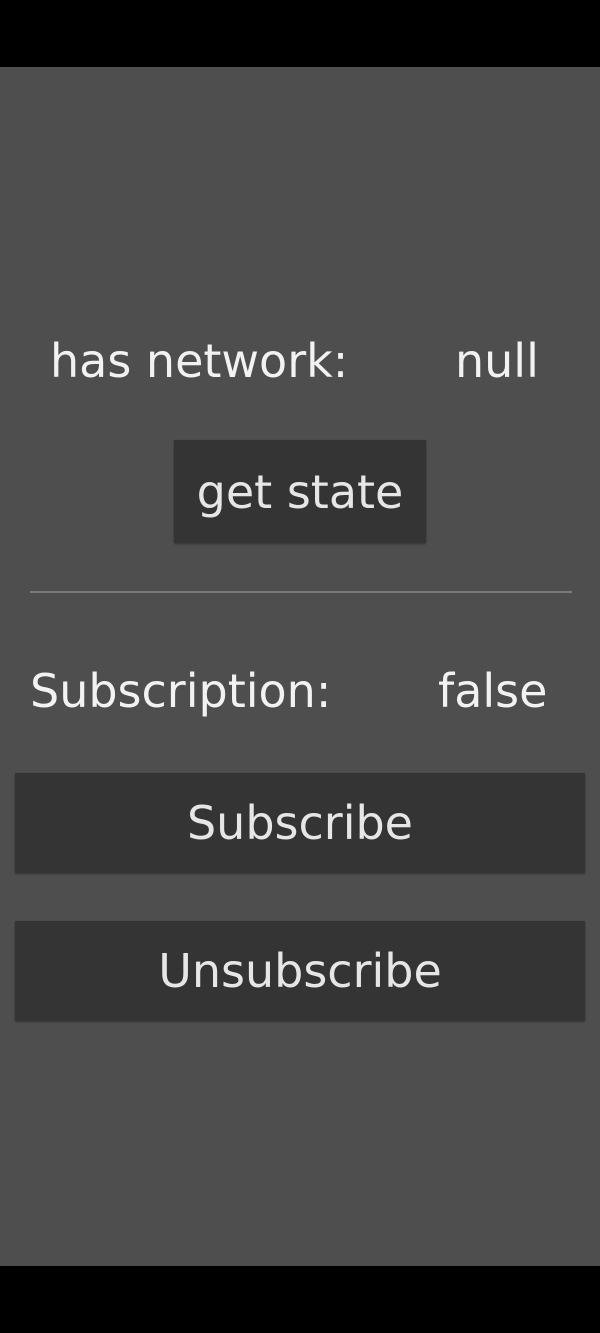  Describe the element at coordinates (300, 1299) in the screenshot. I see `navigation-bar` at that location.